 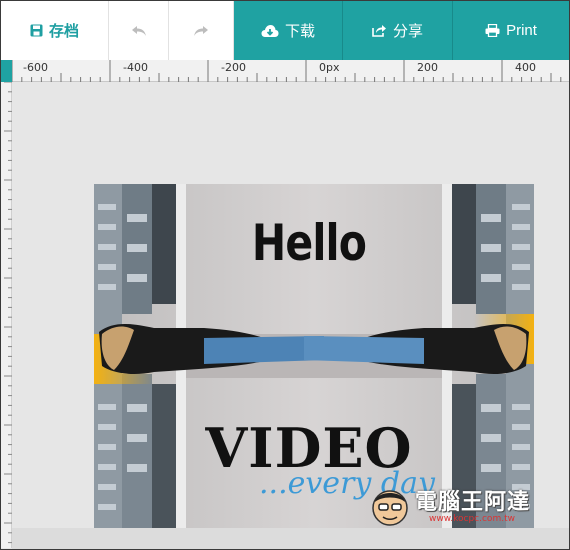 What do you see at coordinates (309, 243) in the screenshot?
I see `headline-text: Hello` at bounding box center [309, 243].